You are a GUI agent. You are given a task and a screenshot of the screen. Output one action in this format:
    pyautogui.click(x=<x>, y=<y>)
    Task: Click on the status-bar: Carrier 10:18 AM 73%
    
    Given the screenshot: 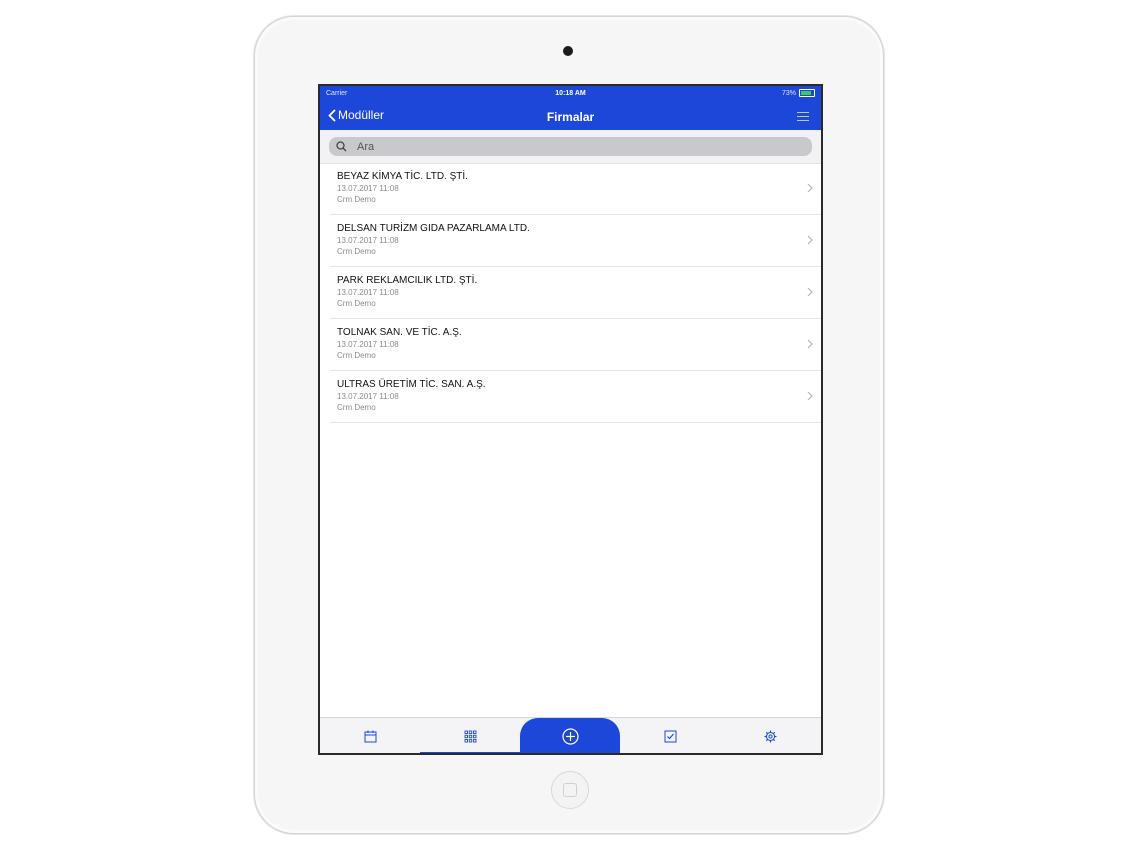 What is the action you would take?
    pyautogui.click(x=570, y=94)
    